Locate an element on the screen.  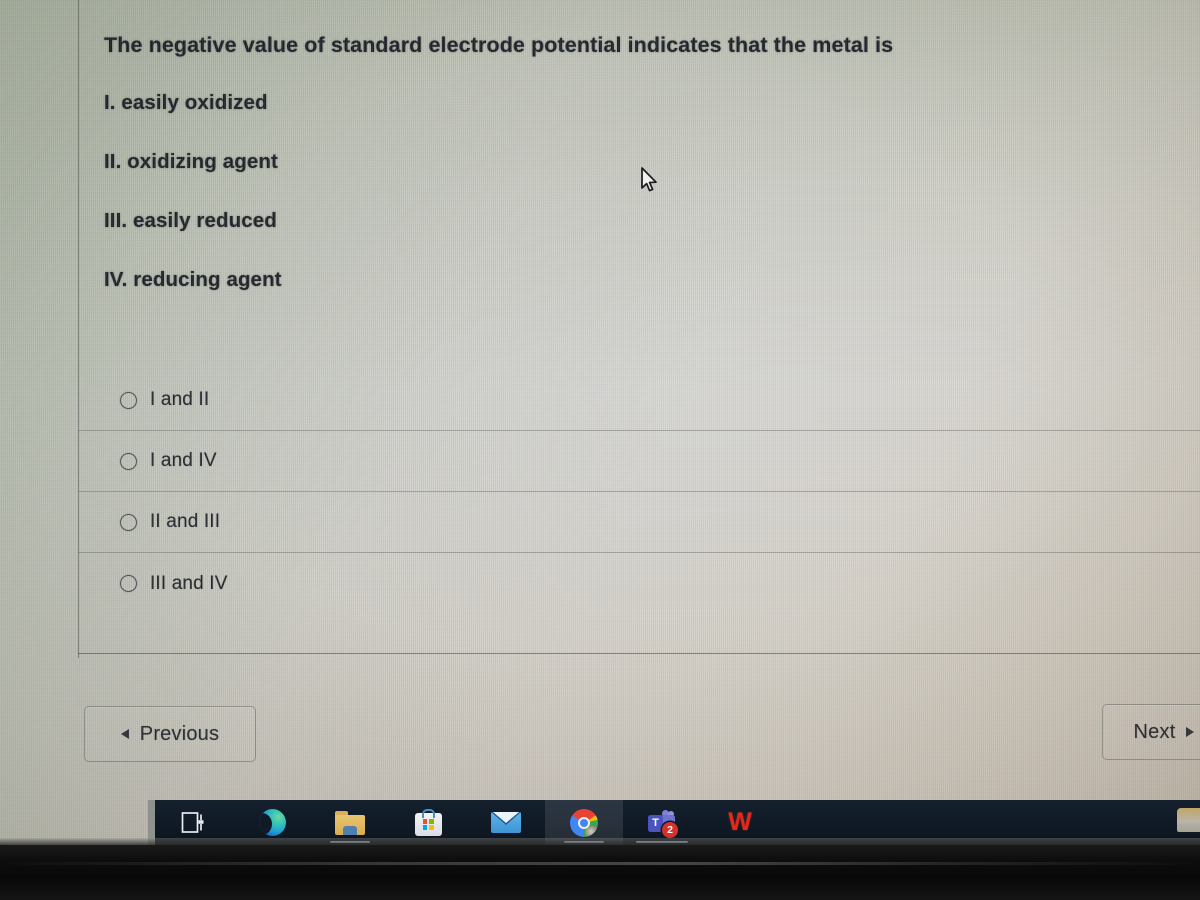
next-button: Next is located at coordinates (1151, 732).